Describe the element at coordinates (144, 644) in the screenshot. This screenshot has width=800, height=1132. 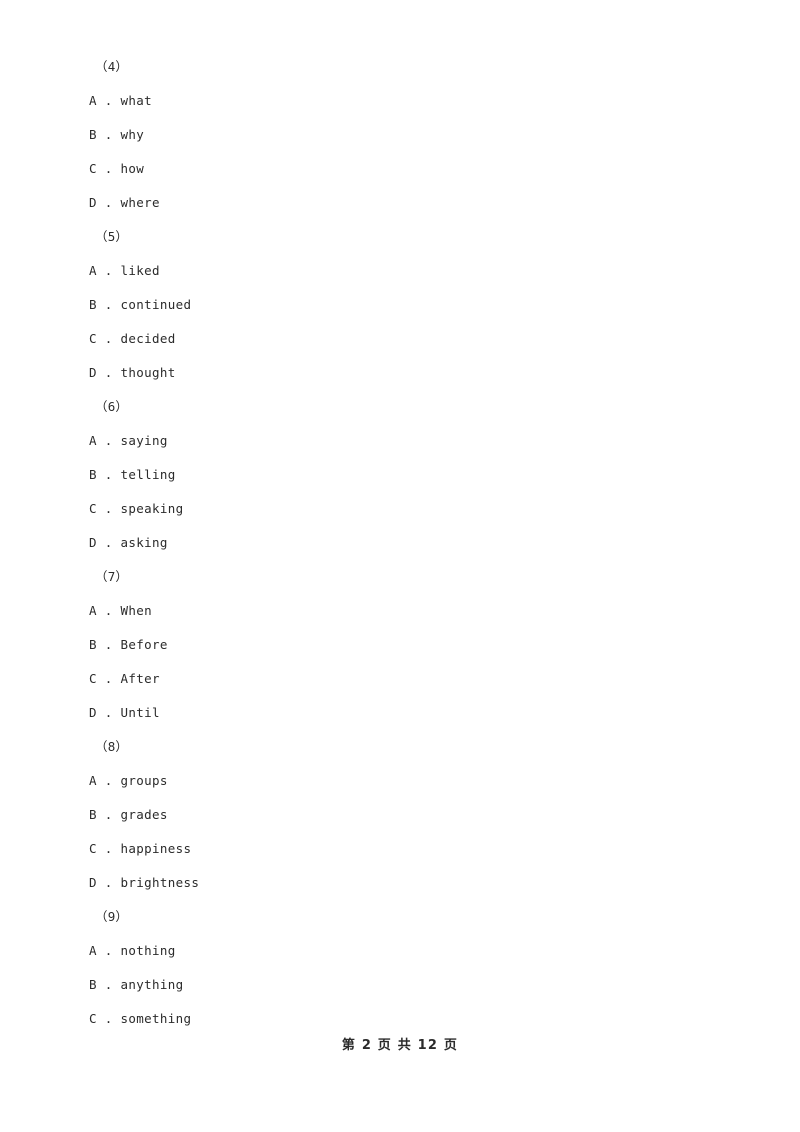
I see `option-text: Before` at that location.